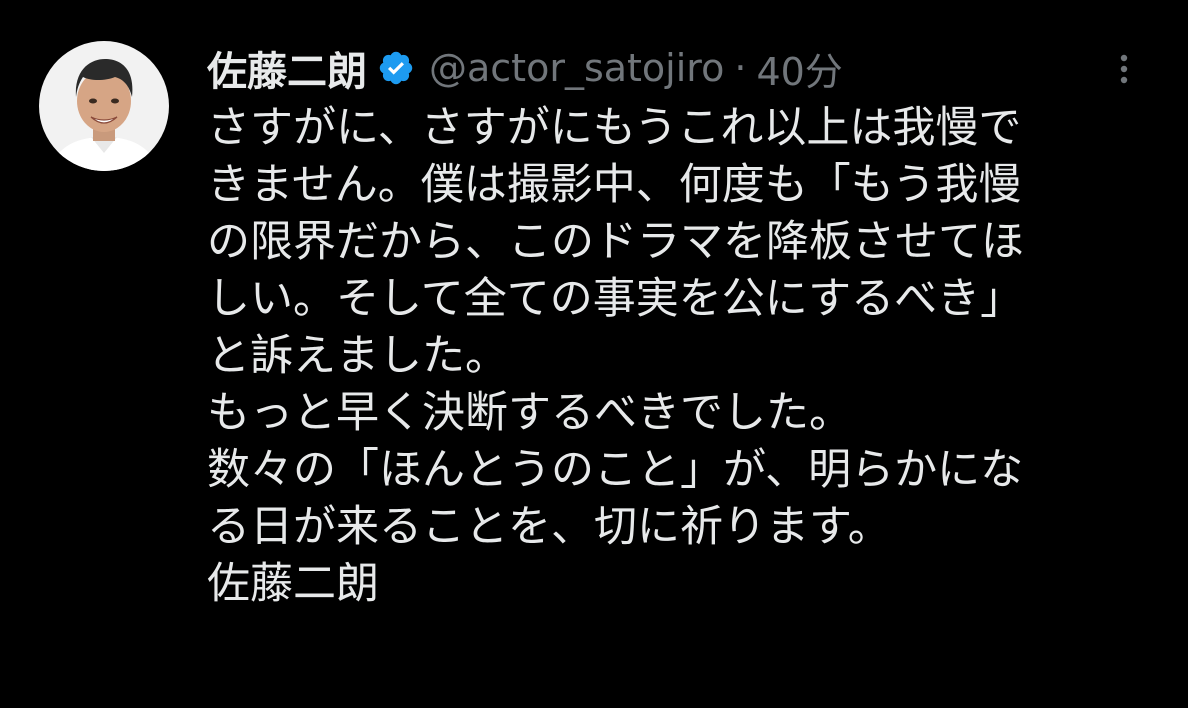 Image resolution: width=1188 pixels, height=708 pixels. I want to click on tweet-text-line: と訴えました。, so click(357, 356).